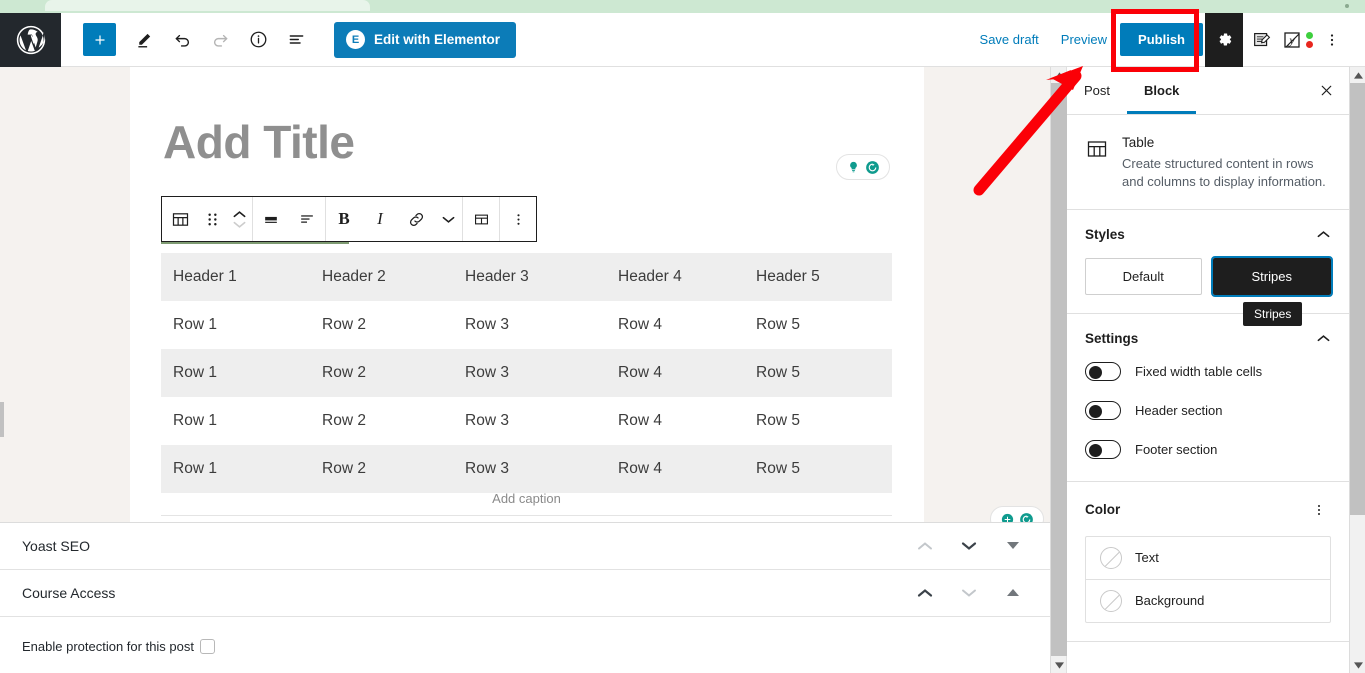 The width and height of the screenshot is (1365, 673). Describe the element at coordinates (525, 546) in the screenshot. I see `meta-panel-yoast-seo: Yoast SEO` at that location.